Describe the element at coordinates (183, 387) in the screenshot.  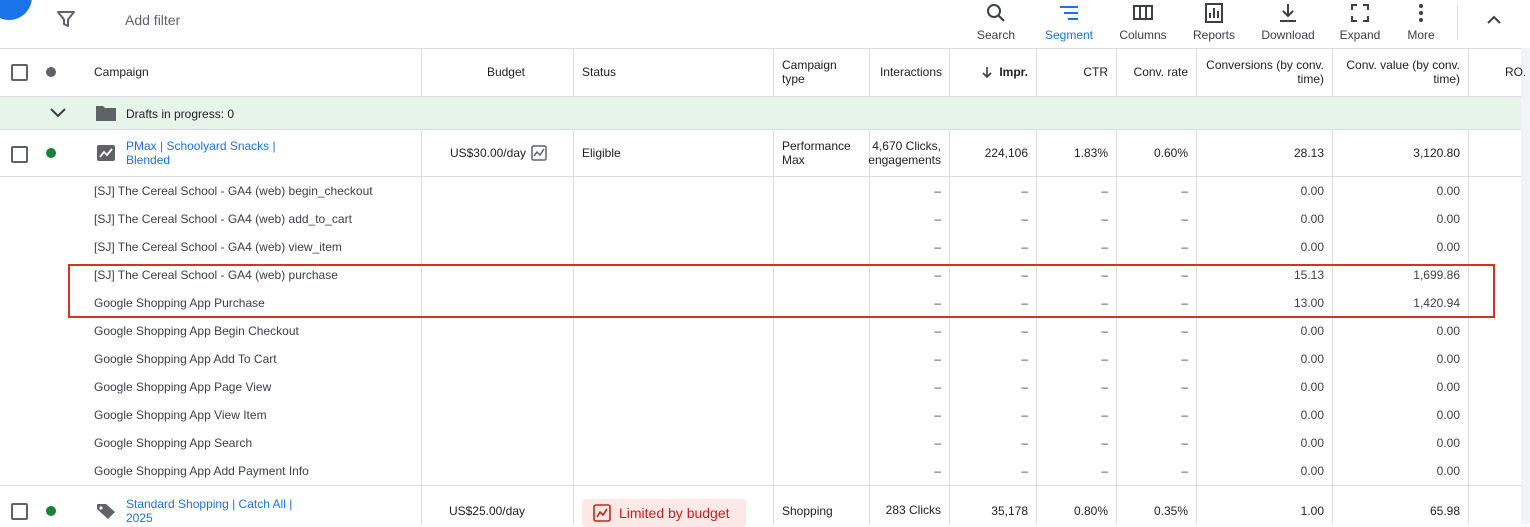
I see `conversion-action-name: Google Shopping App Page View` at that location.